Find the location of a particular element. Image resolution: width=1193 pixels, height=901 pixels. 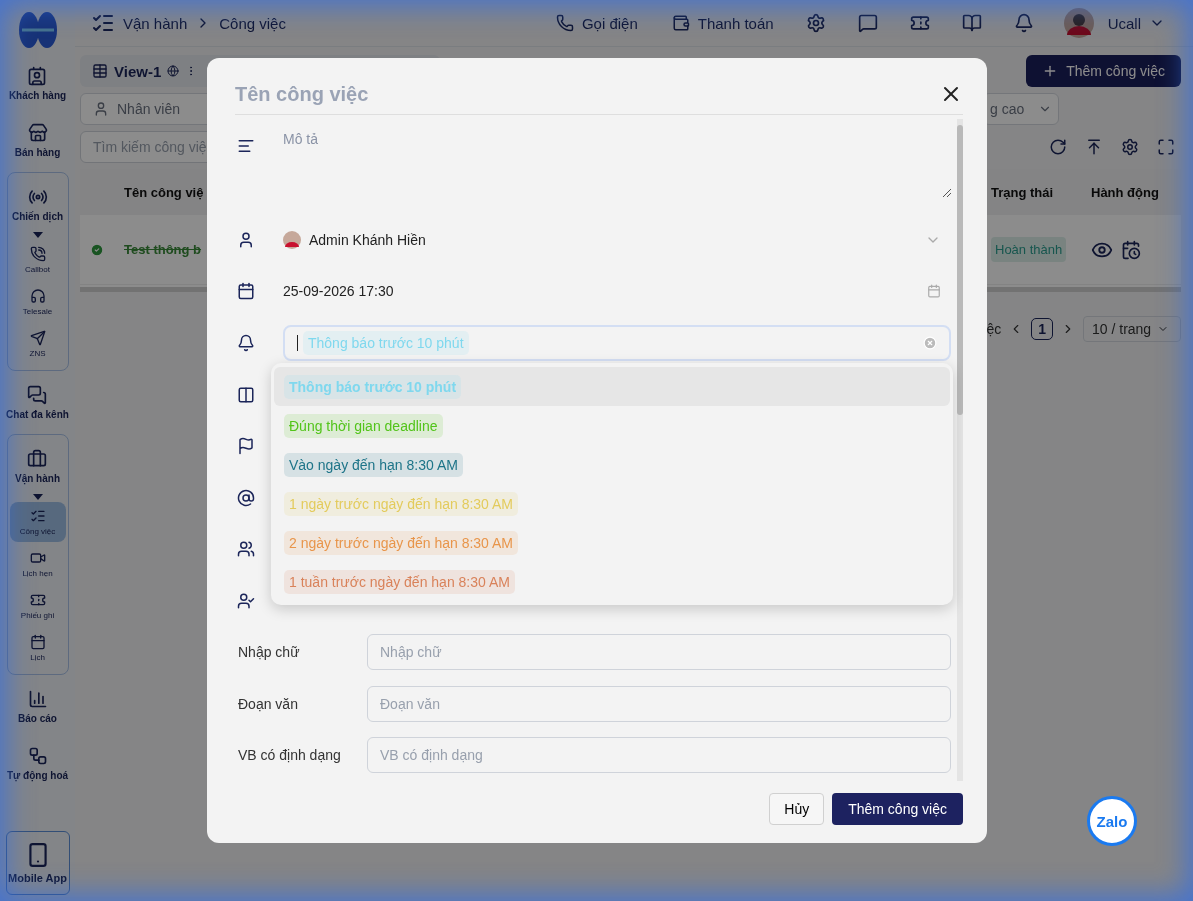

status-tag: Hoàn thành is located at coordinates (1029, 249).